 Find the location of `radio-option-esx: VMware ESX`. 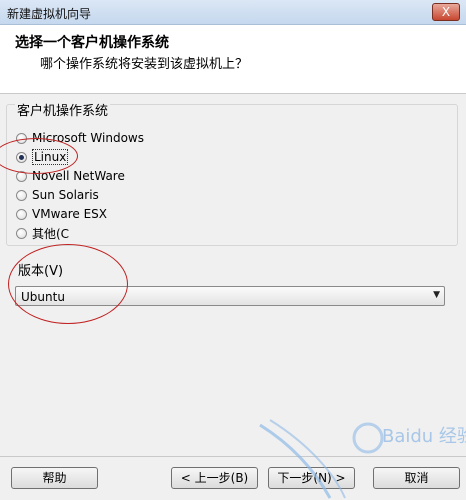

radio-option-esx: VMware ESX is located at coordinates (61, 214).